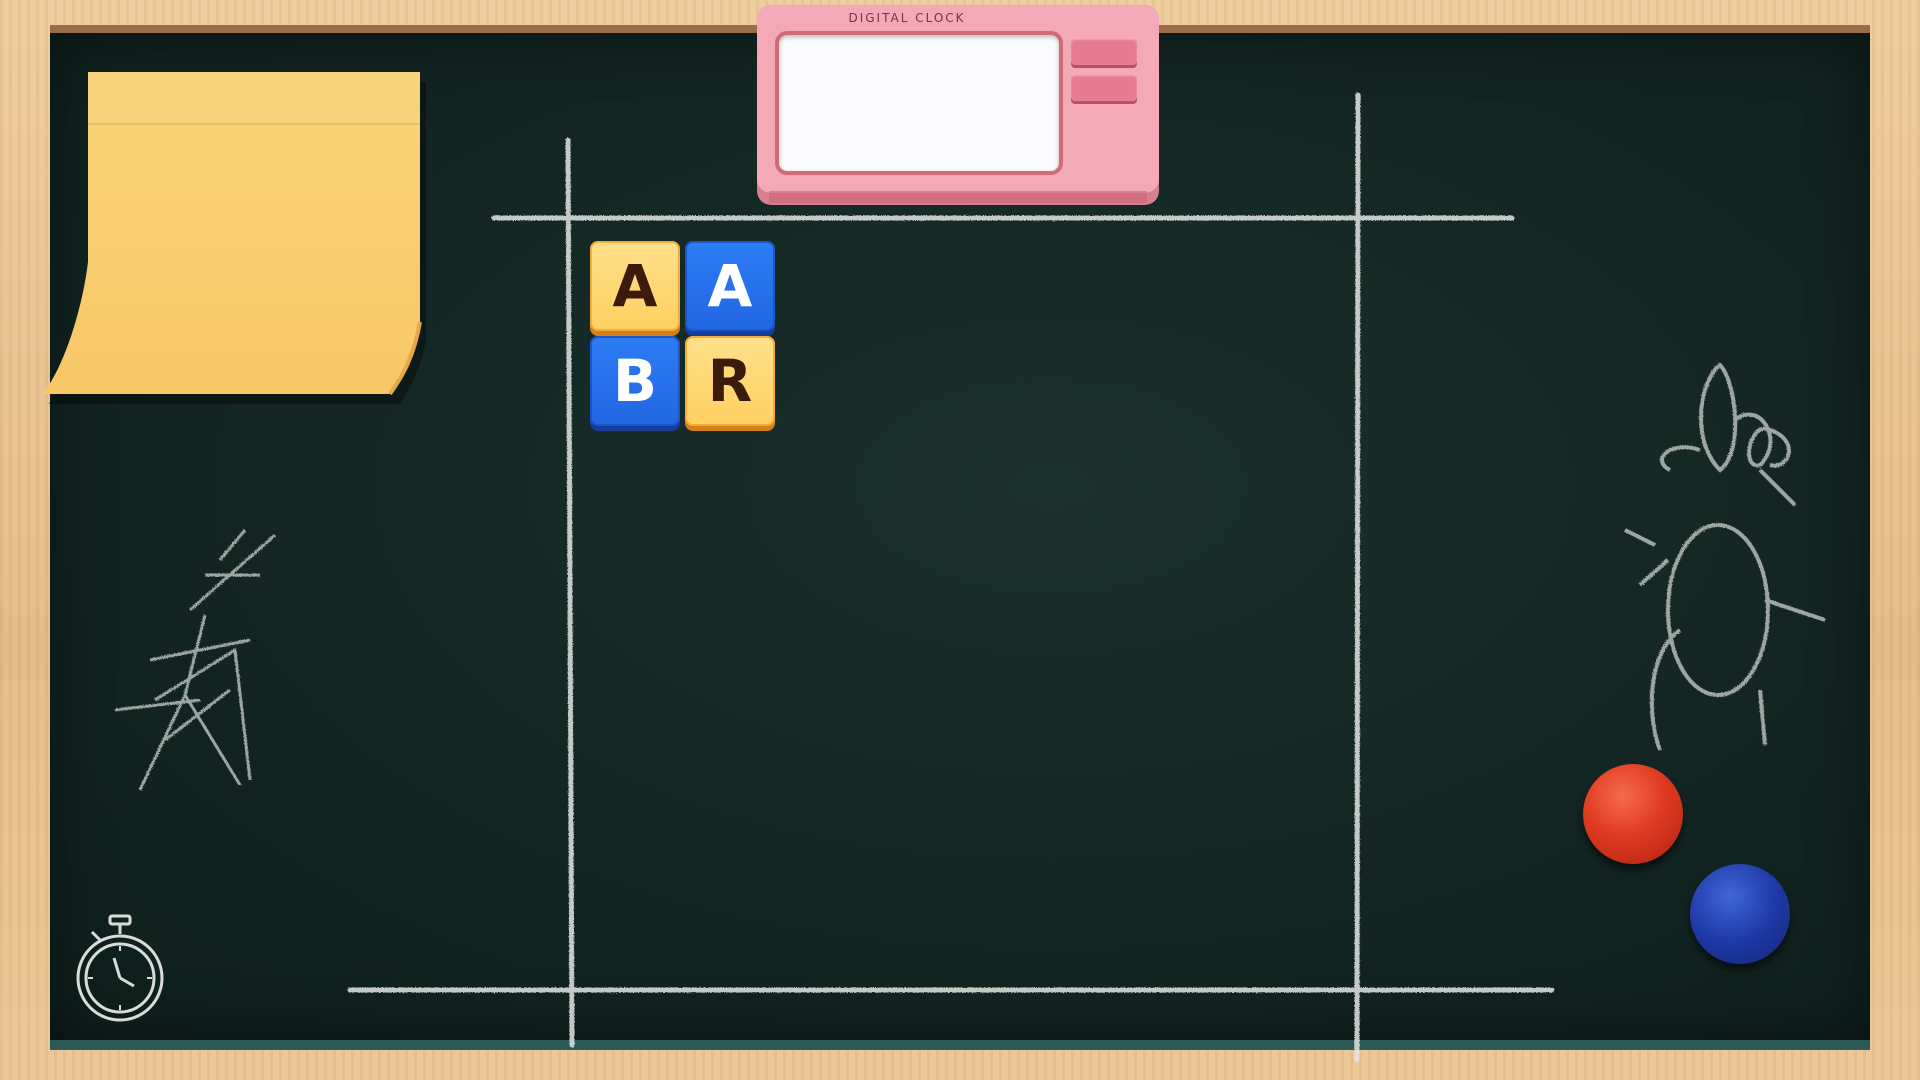 Image resolution: width=1920 pixels, height=1080 pixels. What do you see at coordinates (234, 238) in the screenshot?
I see `sticky-note` at bounding box center [234, 238].